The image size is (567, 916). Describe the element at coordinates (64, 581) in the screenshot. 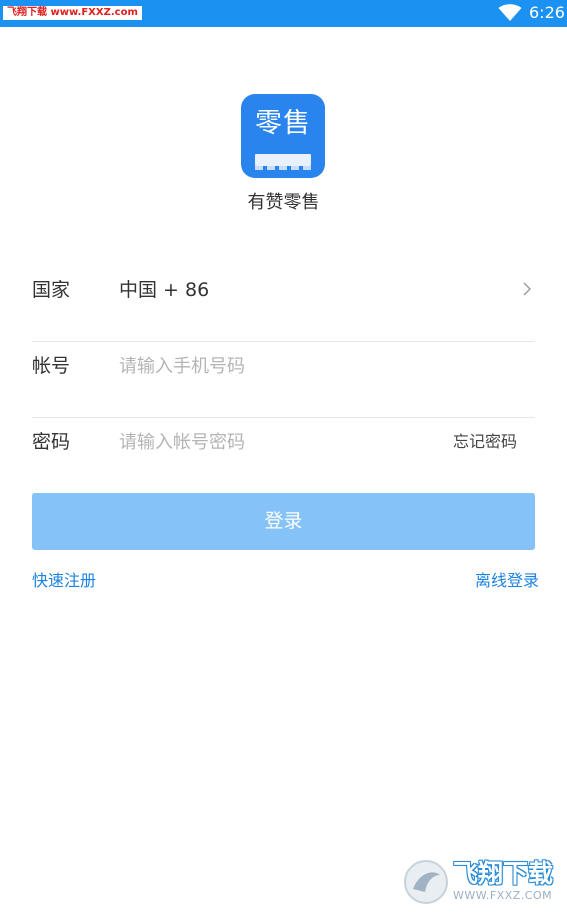

I see `register-link: 快速注册` at that location.